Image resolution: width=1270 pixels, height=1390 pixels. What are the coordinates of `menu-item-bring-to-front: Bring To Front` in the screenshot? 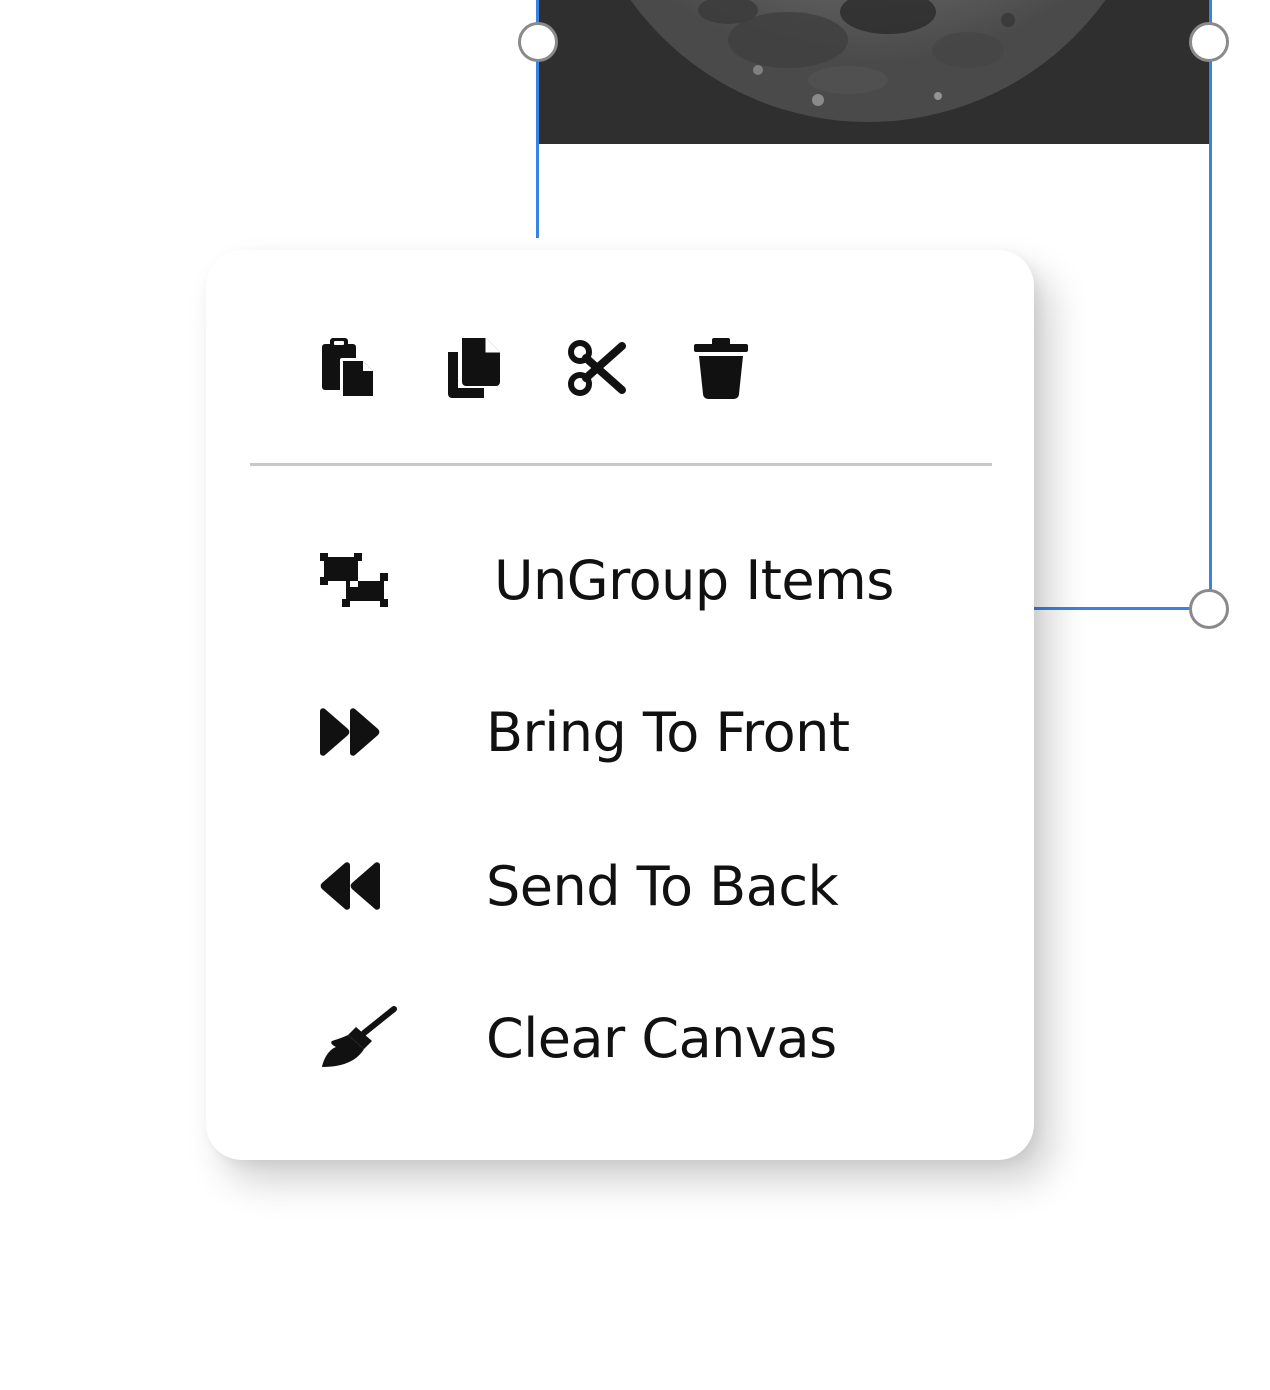 It's located at (584, 732).